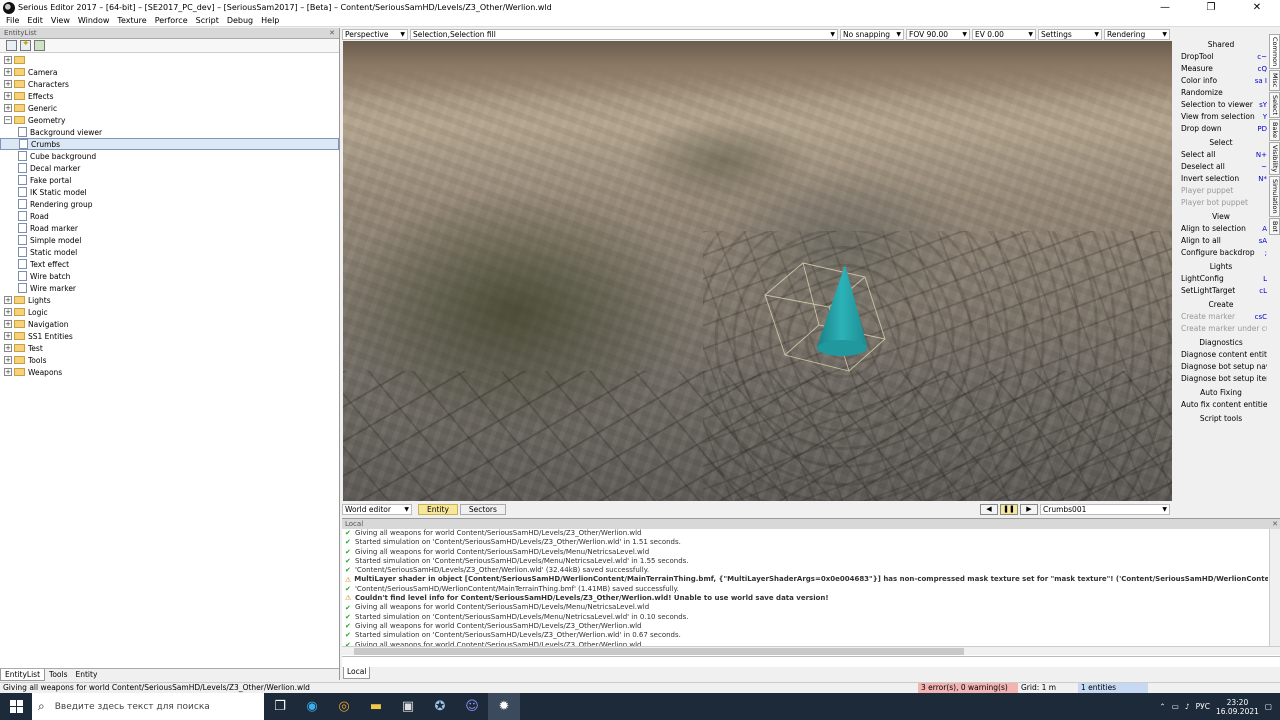 Image resolution: width=1280 pixels, height=720 pixels. Describe the element at coordinates (169, 324) in the screenshot. I see `tree-folder: + Navigation` at that location.